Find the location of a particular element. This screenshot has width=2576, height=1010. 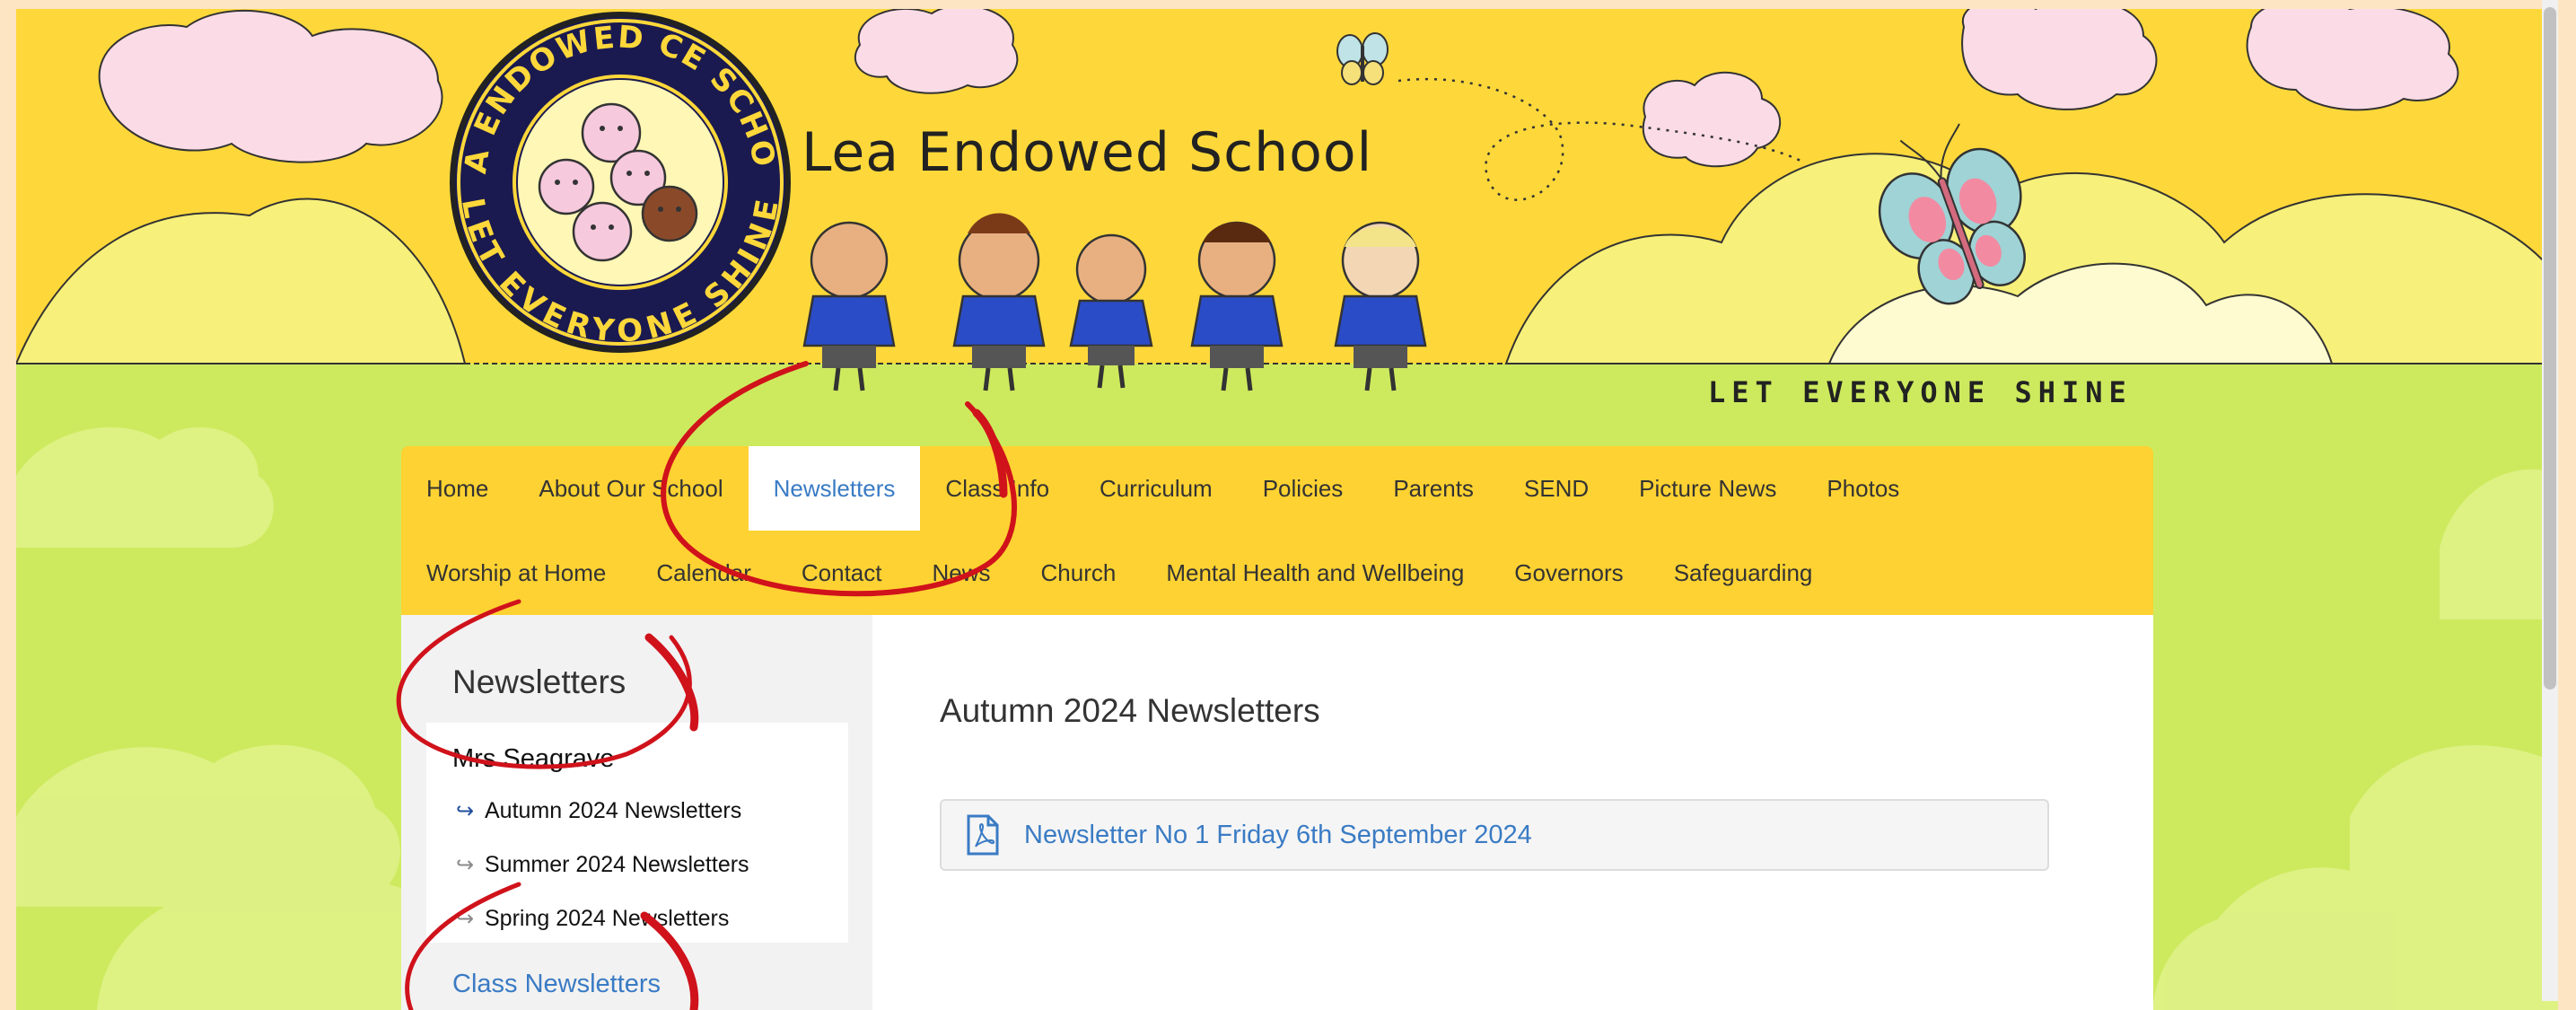

sidebar-item-label: Autumn 2024 Newsletters is located at coordinates (613, 811).